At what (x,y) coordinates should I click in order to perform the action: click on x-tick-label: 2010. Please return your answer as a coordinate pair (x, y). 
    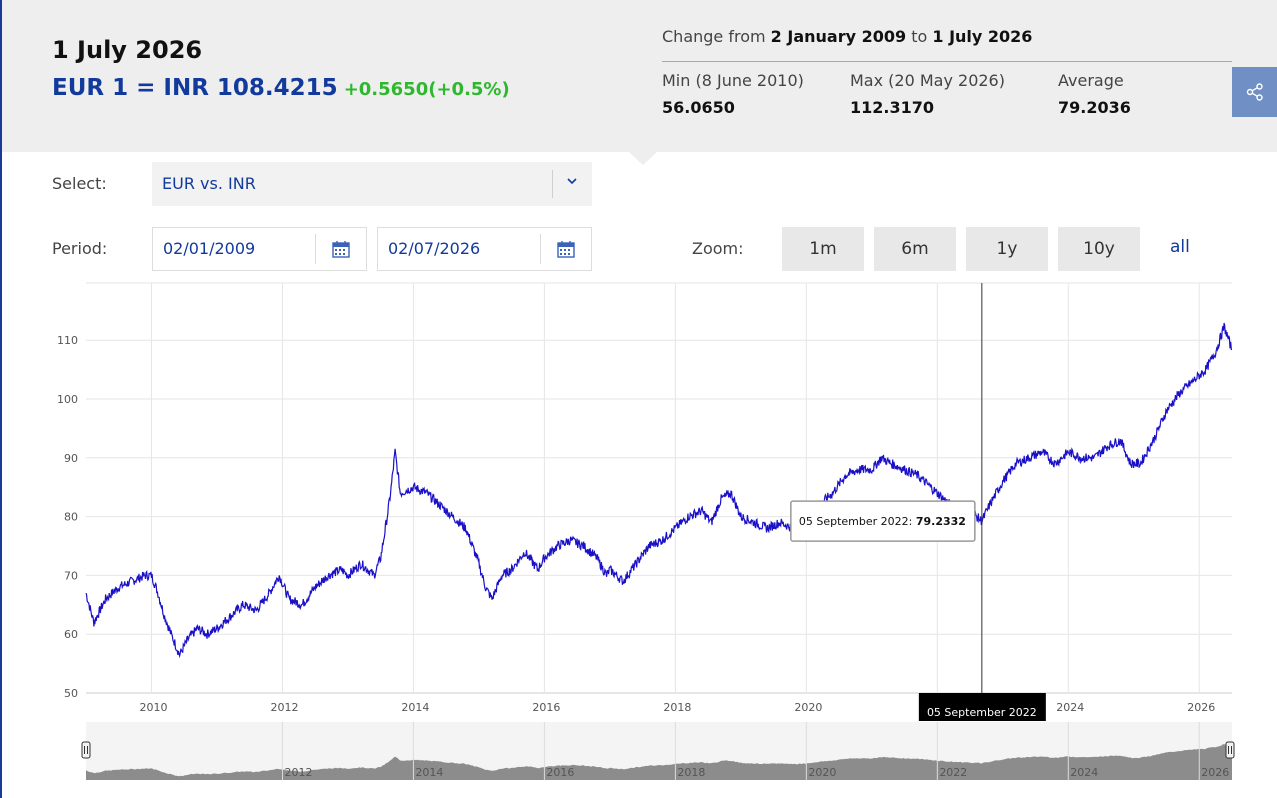
    Looking at the image, I should click on (153, 707).